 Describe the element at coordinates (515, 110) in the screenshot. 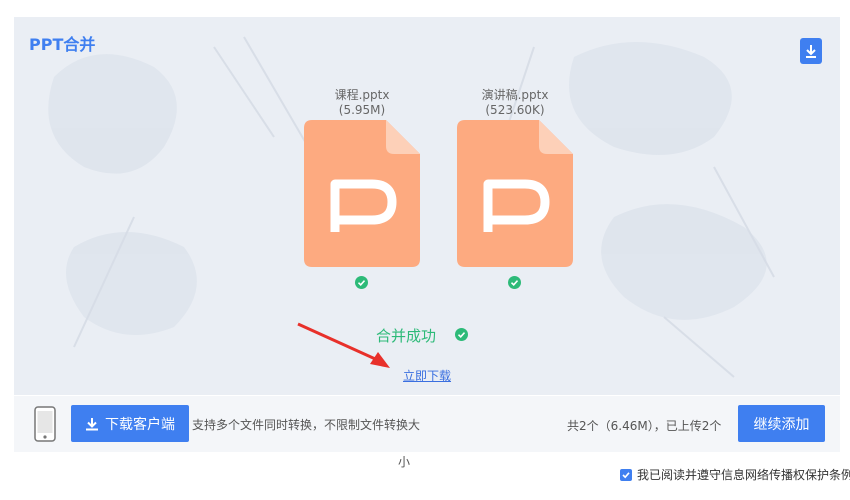

I see `file-size: (523.60K)` at that location.